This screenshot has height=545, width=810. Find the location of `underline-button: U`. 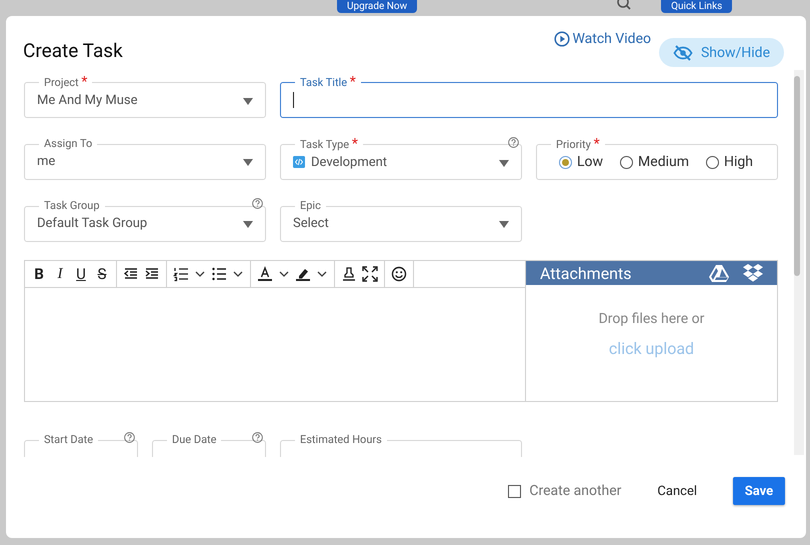

underline-button: U is located at coordinates (81, 274).